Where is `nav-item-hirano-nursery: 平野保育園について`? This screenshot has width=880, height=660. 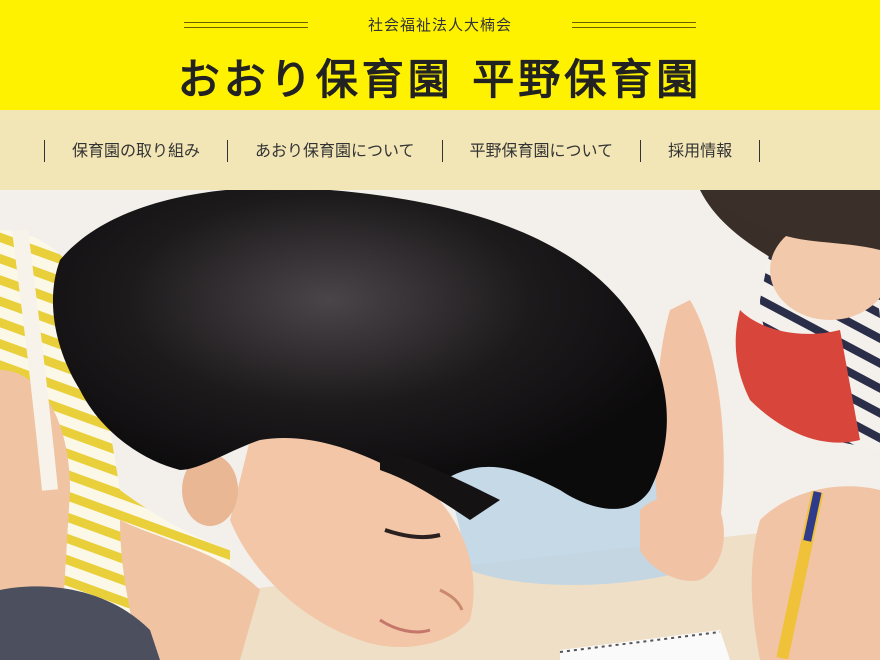 nav-item-hirano-nursery: 平野保育園について is located at coordinates (541, 151).